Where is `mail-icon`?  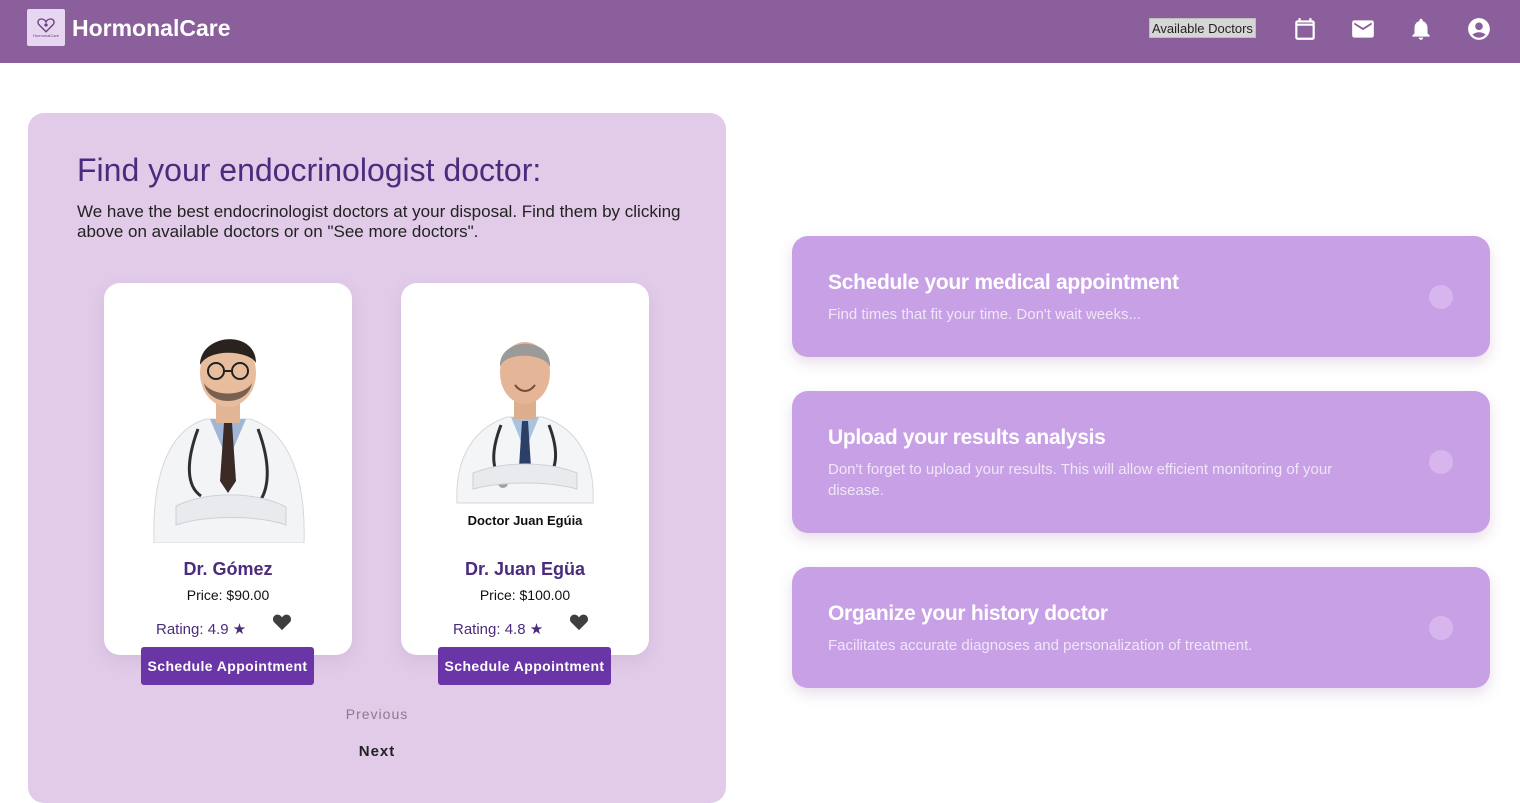
mail-icon is located at coordinates (1363, 29).